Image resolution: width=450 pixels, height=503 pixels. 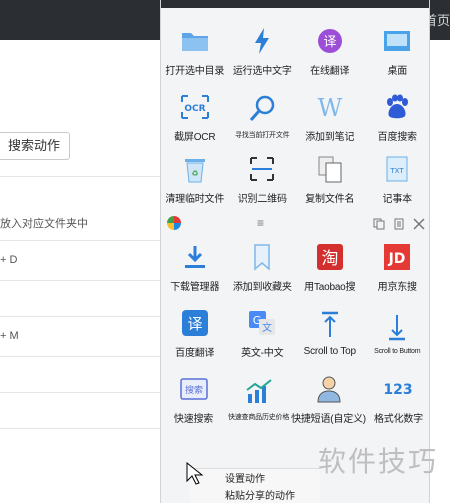 I want to click on quick-search-icon: 搜索, so click(x=194, y=389).